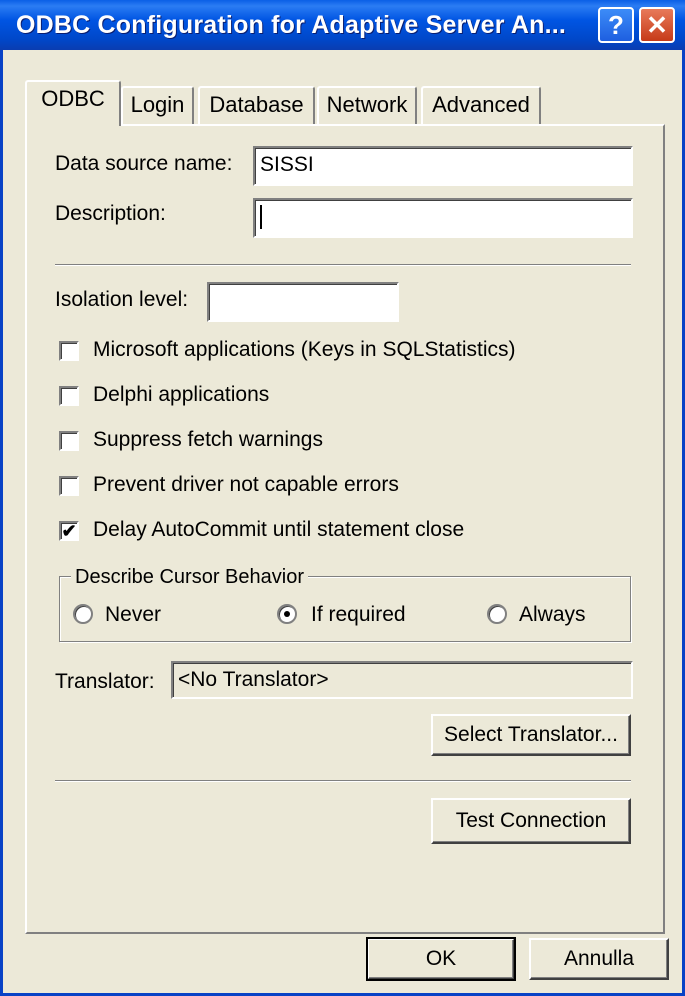 This screenshot has width=685, height=996. I want to click on isolation-level-label: Isolation level:, so click(122, 299).